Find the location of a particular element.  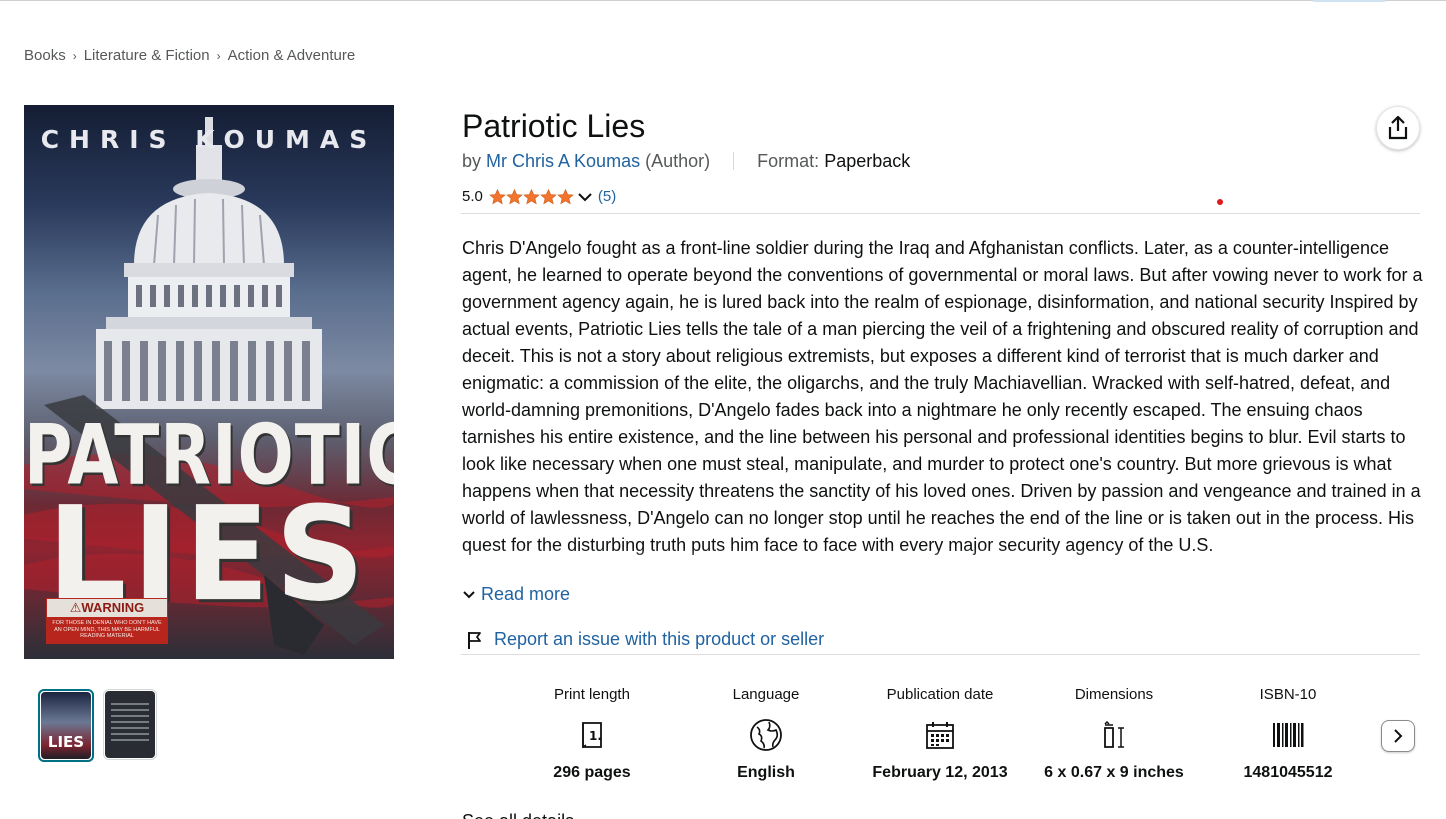

by-label: by is located at coordinates (472, 161).